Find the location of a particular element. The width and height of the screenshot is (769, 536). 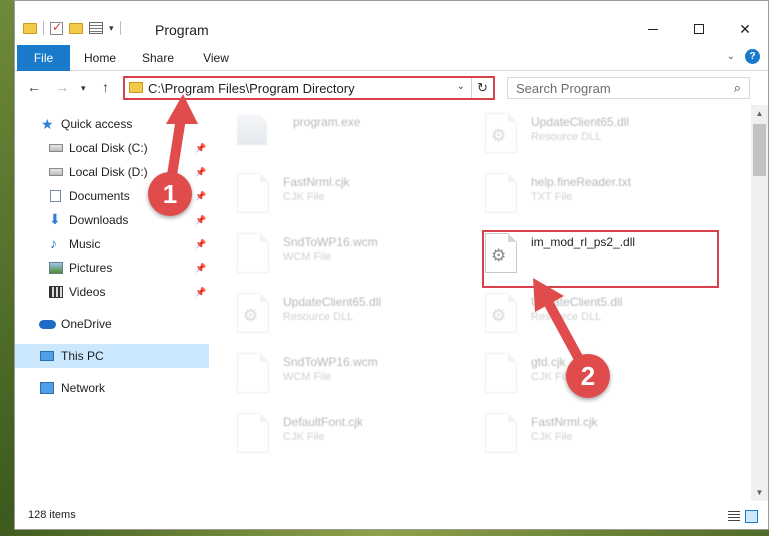

step-1-badge: 1 is located at coordinates (170, 194).